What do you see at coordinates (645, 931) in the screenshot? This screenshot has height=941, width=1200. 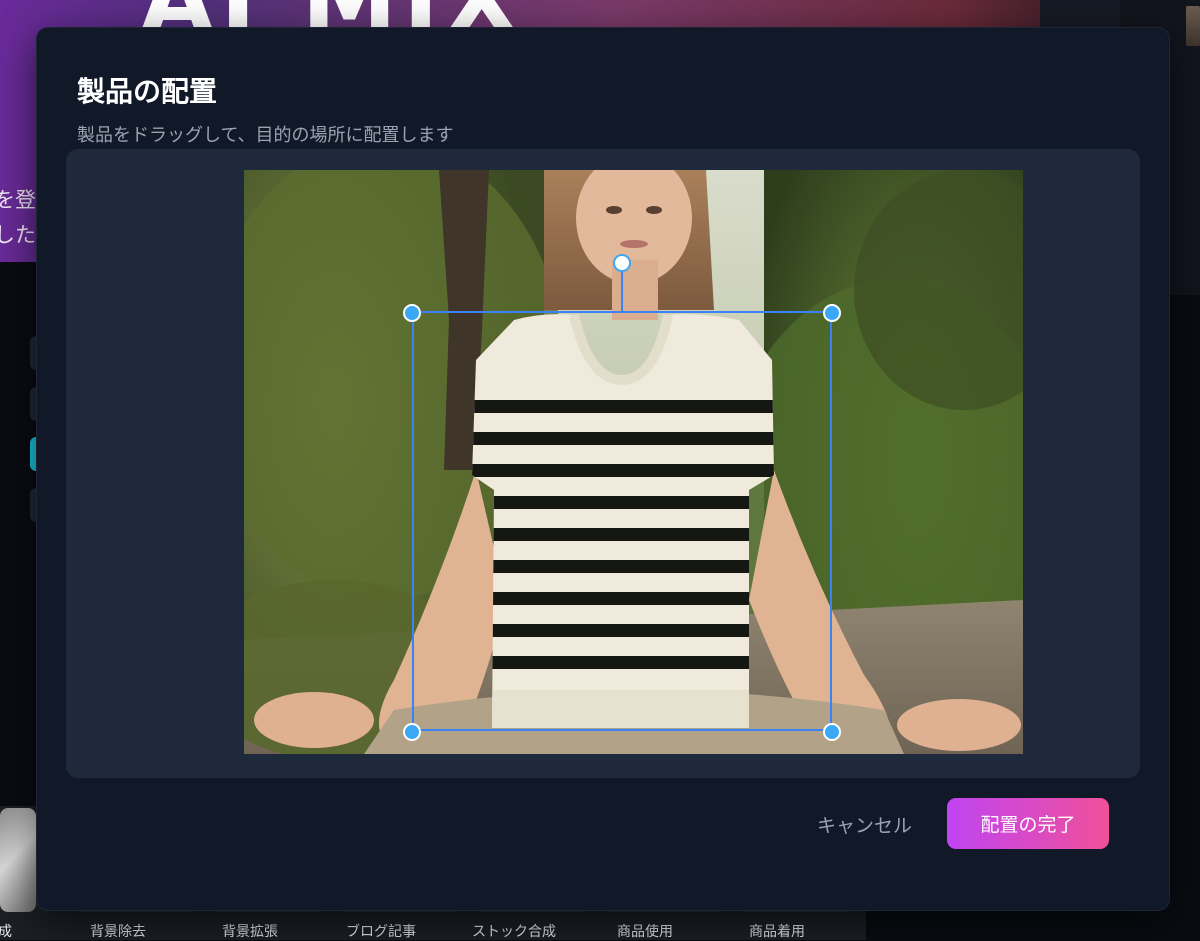 I see `feature-label-product-use: 商品使用` at bounding box center [645, 931].